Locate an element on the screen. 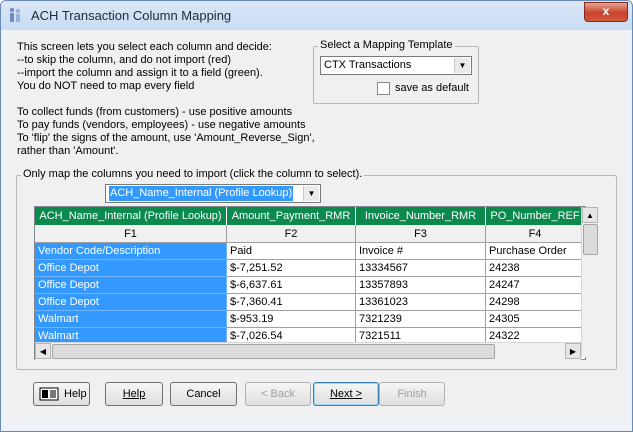 Image resolution: width=633 pixels, height=432 pixels. grid-cell: 24305 is located at coordinates (535, 319).